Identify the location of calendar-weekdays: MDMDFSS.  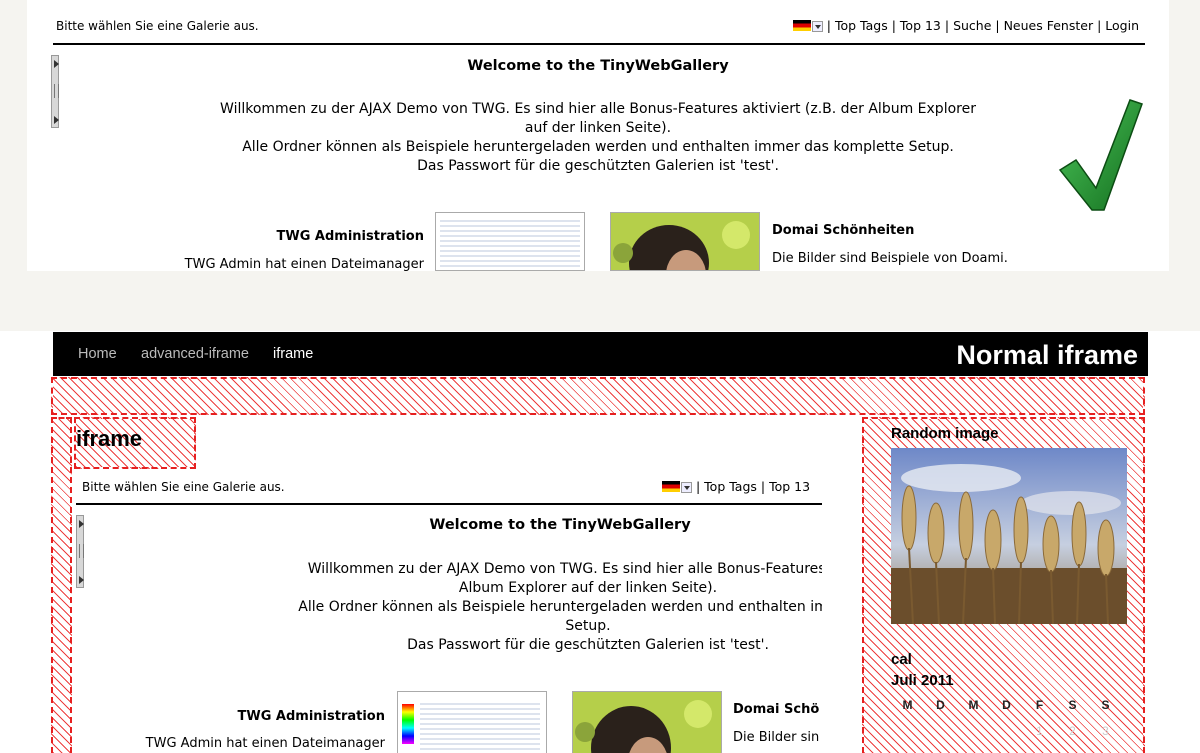
(1006, 705).